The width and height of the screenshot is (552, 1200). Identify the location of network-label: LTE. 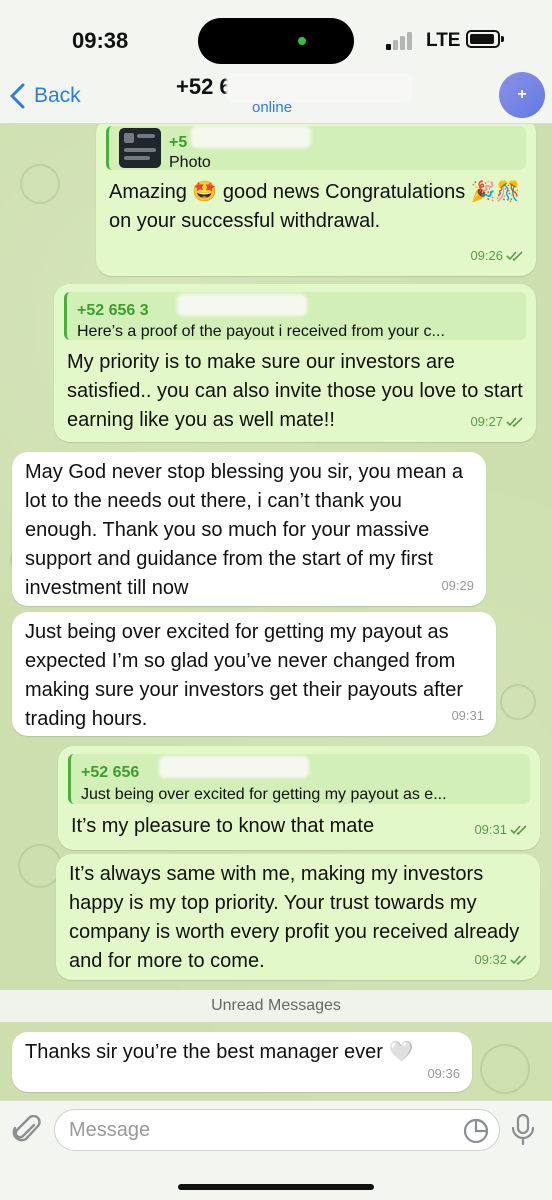
(443, 40).